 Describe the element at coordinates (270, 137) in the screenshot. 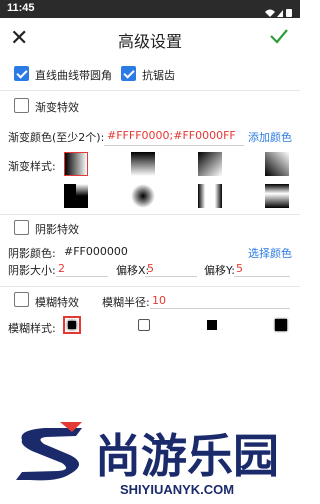

I see `add-color-link: 添加颜色` at that location.